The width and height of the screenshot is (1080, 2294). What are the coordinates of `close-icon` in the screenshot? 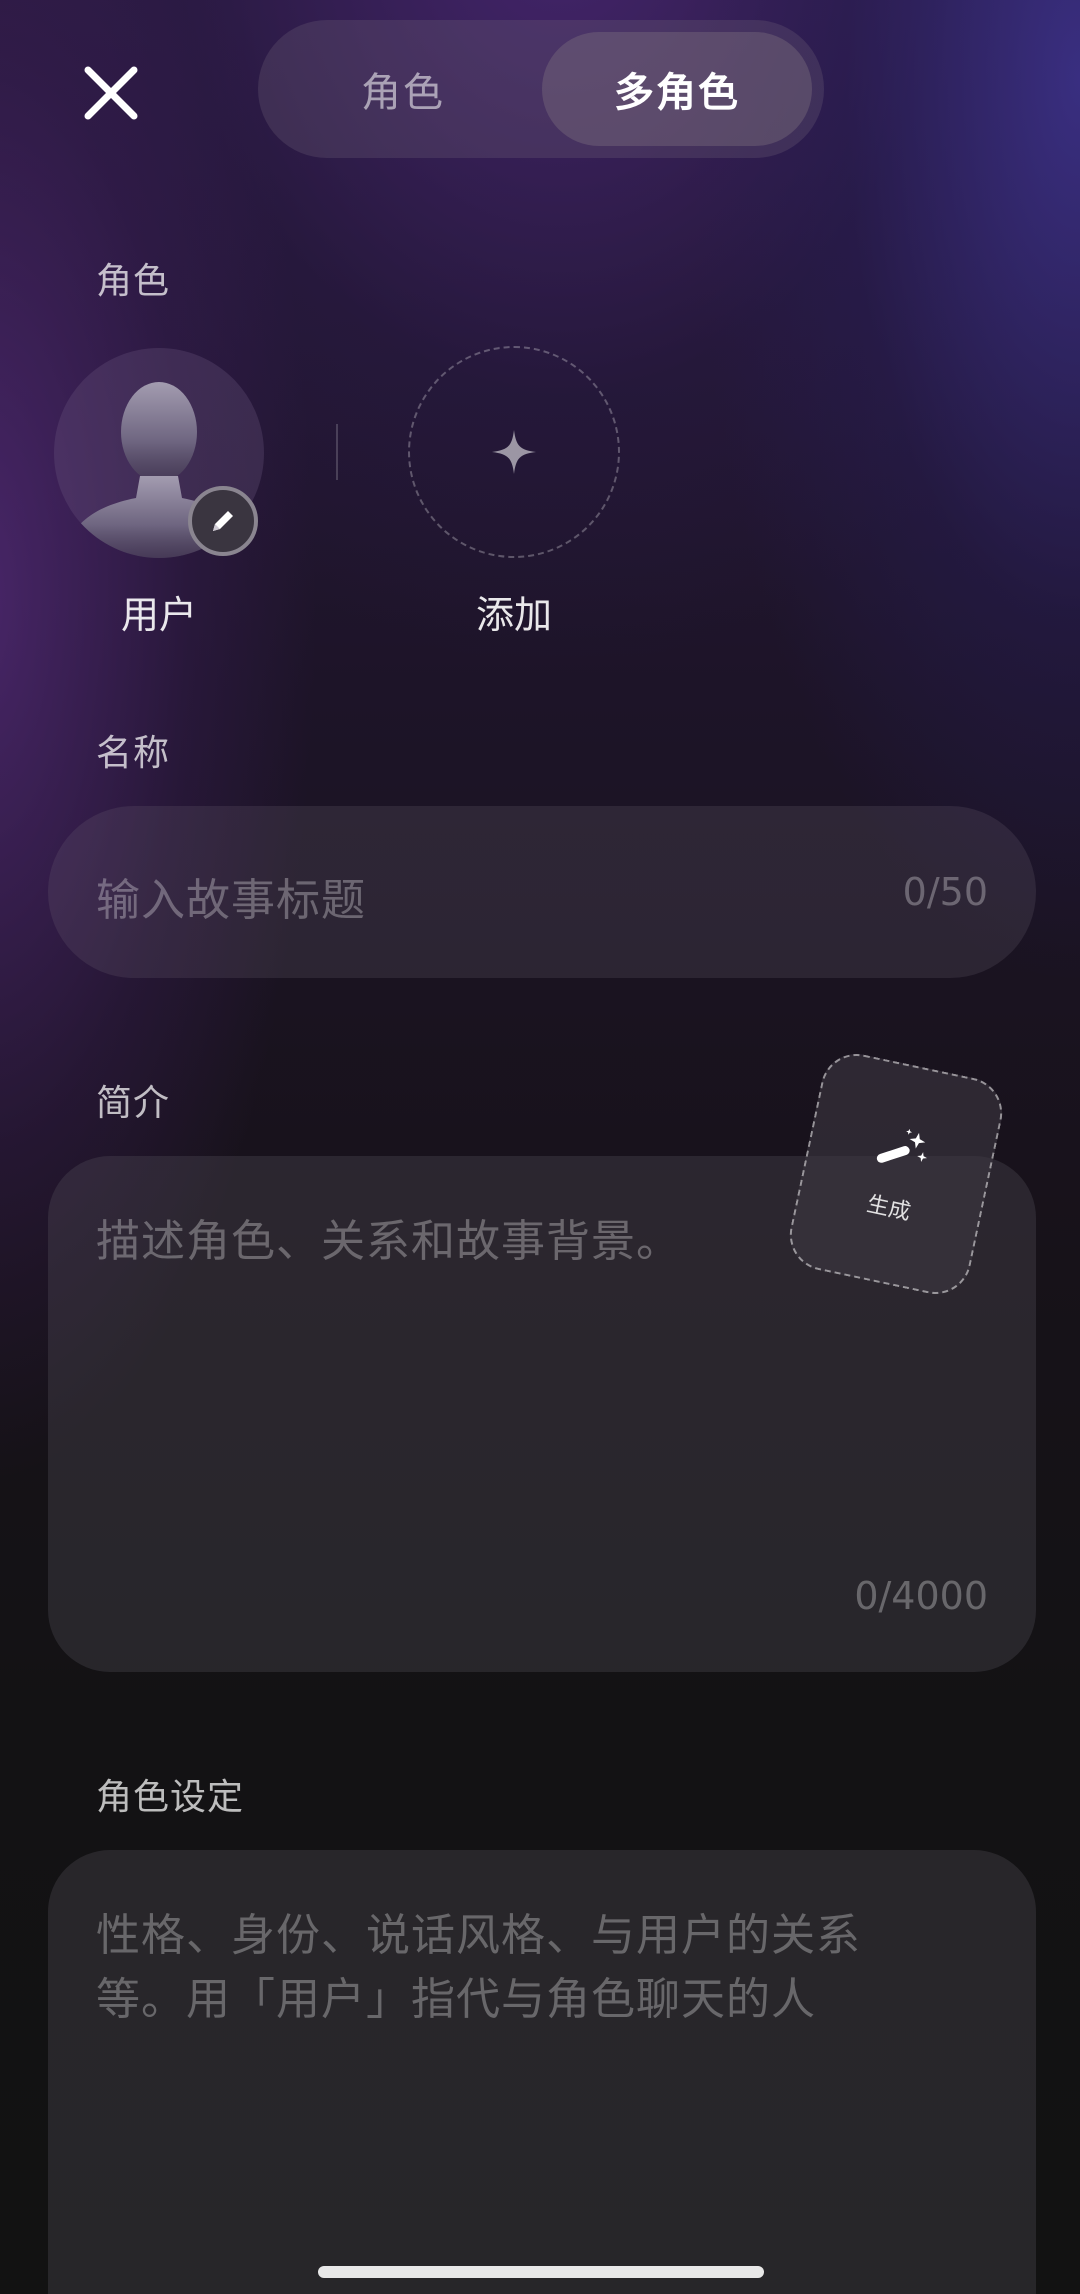 It's located at (111, 93).